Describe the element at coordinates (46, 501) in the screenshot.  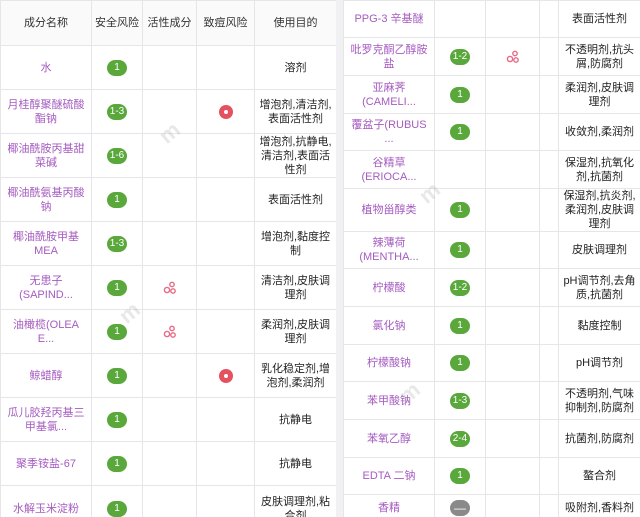
I see `ingredient-name-link: 水解玉米淀粉` at that location.